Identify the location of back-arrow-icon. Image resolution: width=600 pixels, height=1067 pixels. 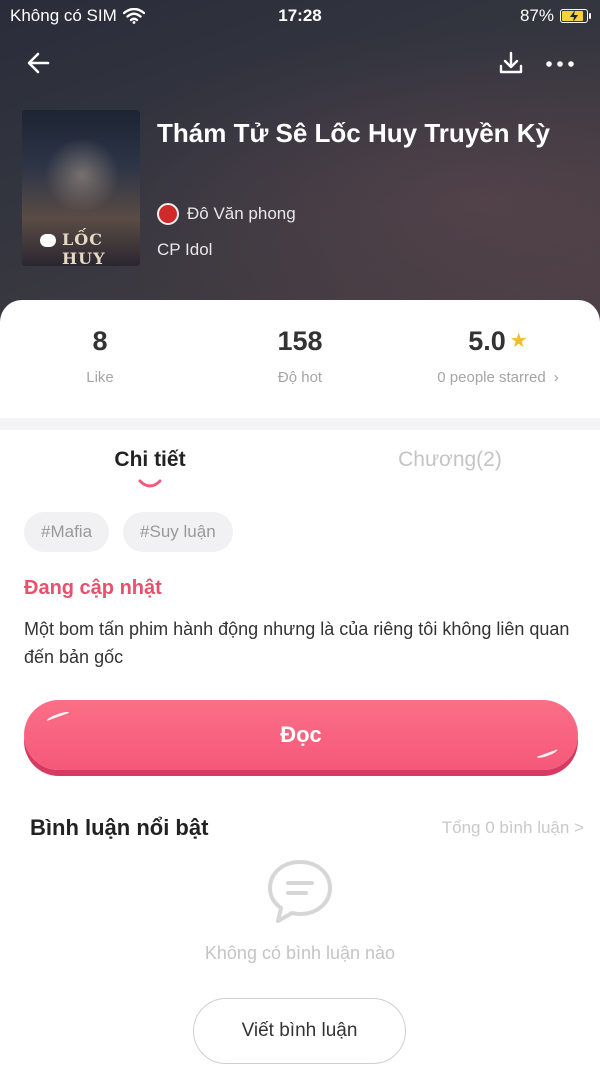
(38, 63).